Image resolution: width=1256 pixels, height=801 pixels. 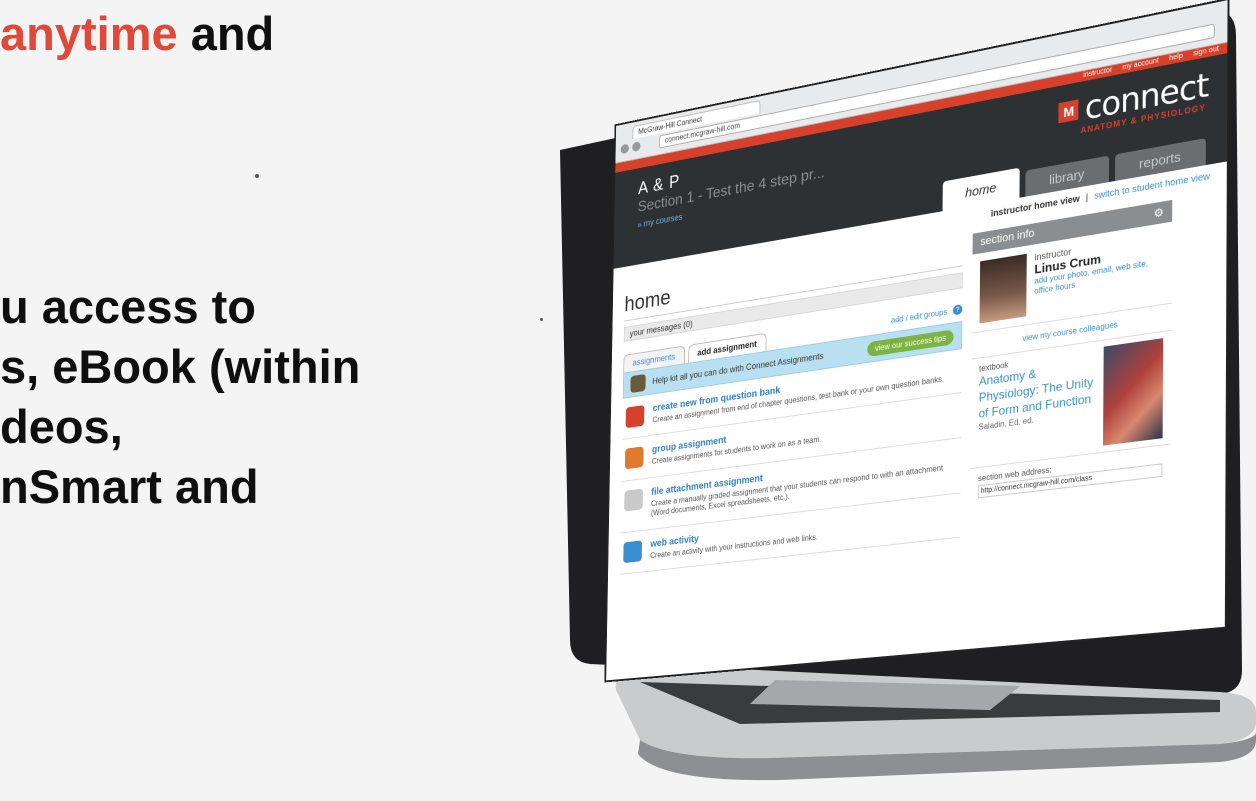 I want to click on groups-control: add / edit groups ?, so click(x=926, y=314).